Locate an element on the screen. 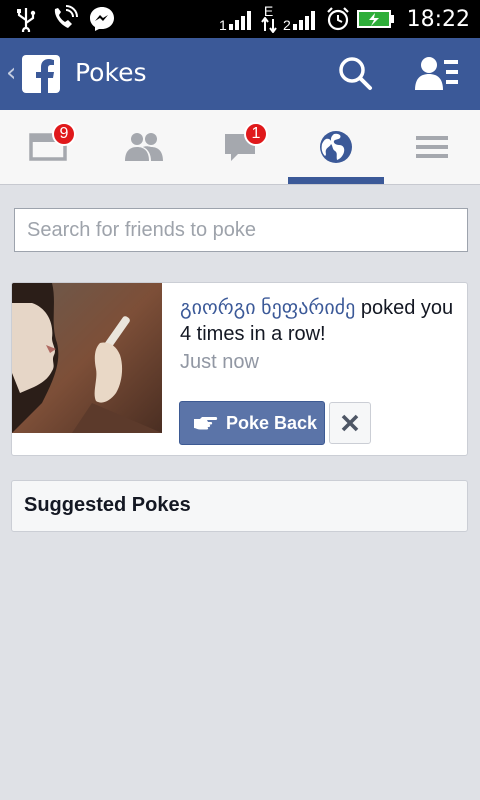 This screenshot has width=480, height=800. tab-more is located at coordinates (432, 147).